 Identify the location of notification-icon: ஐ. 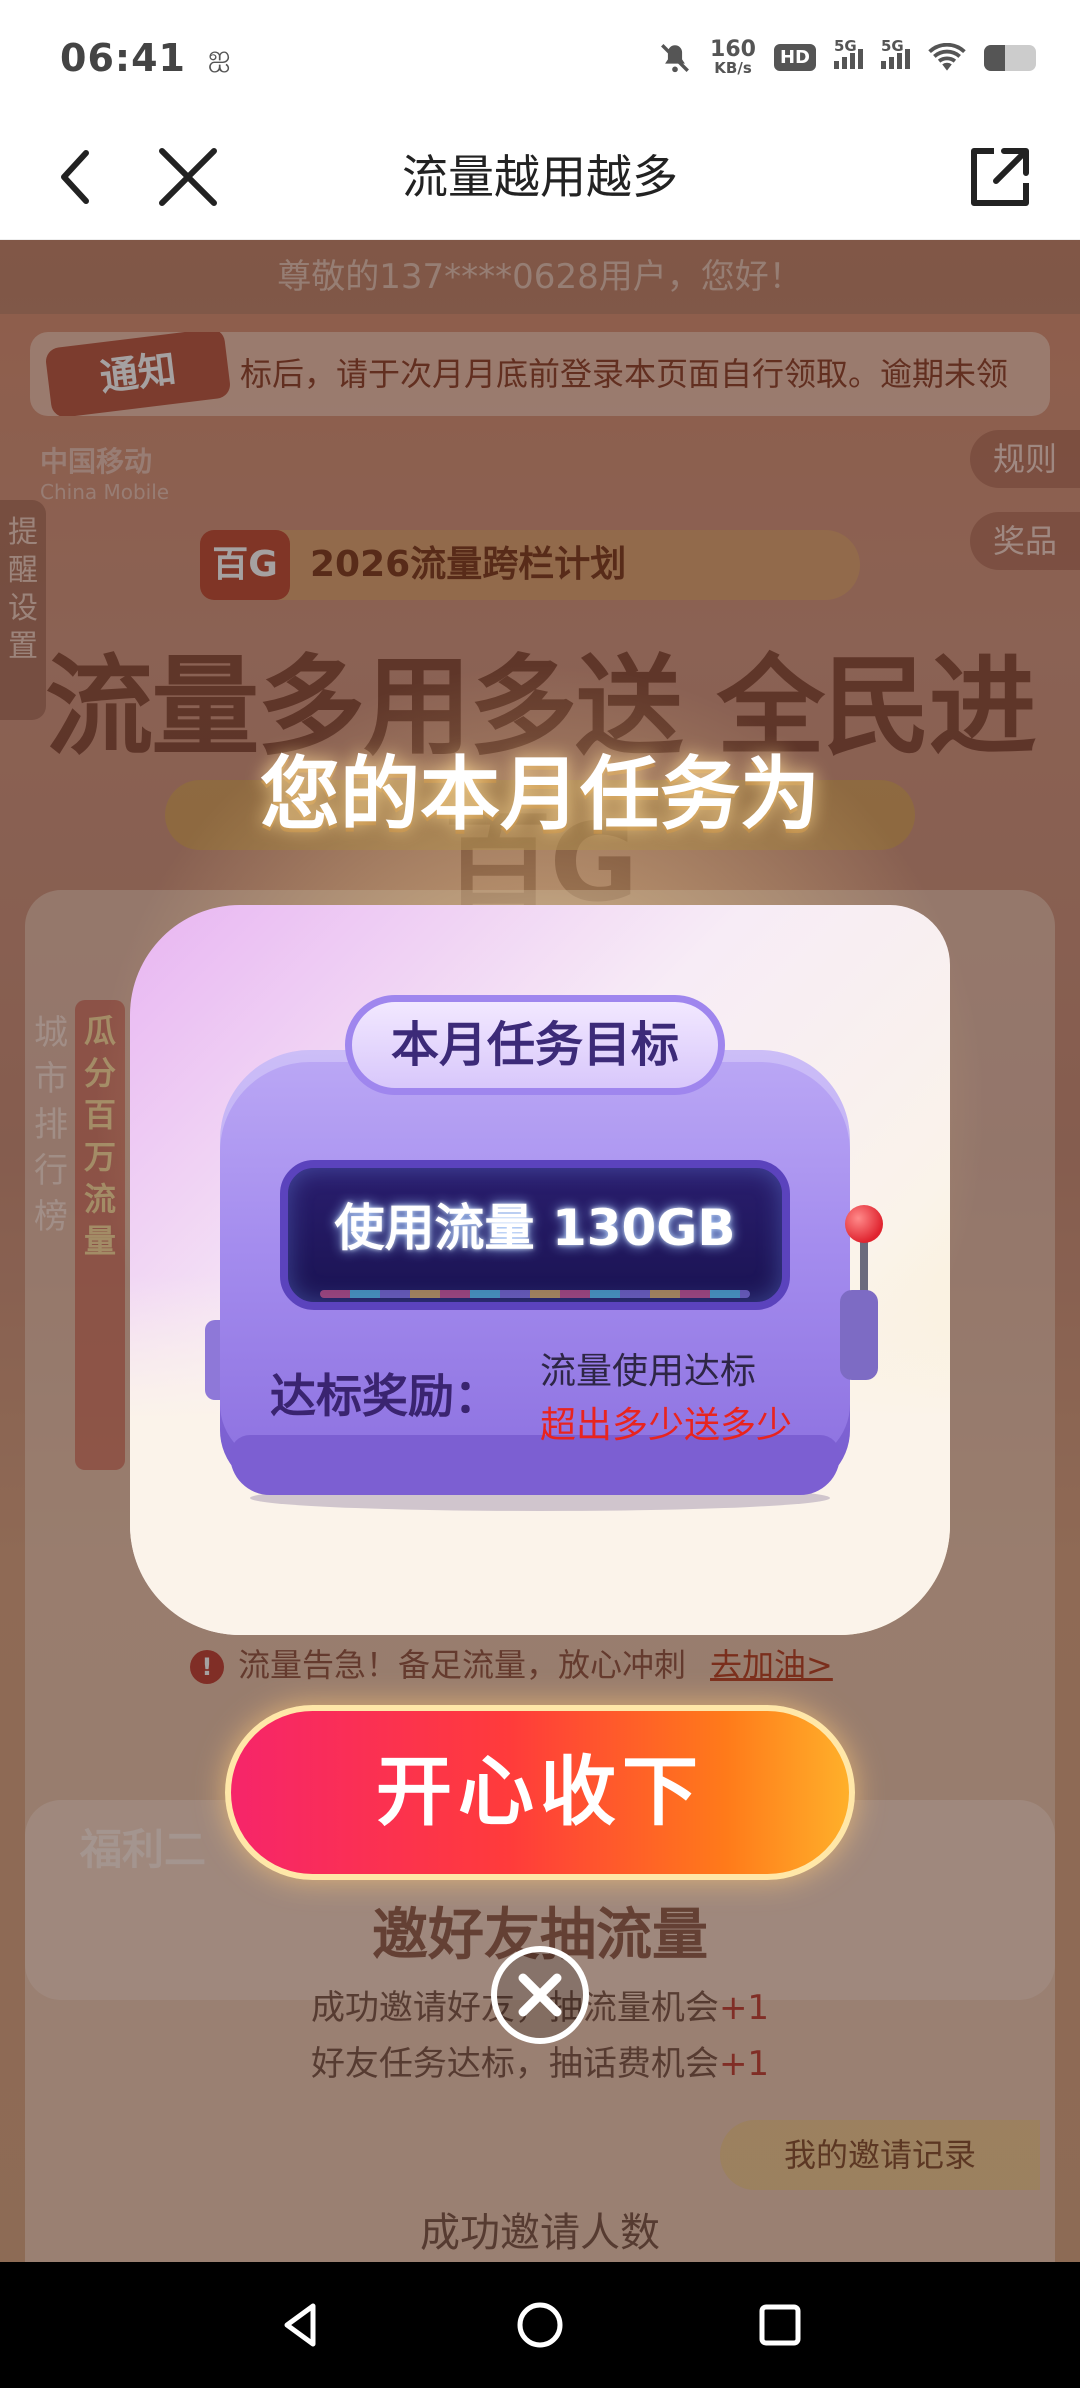
(219, 55).